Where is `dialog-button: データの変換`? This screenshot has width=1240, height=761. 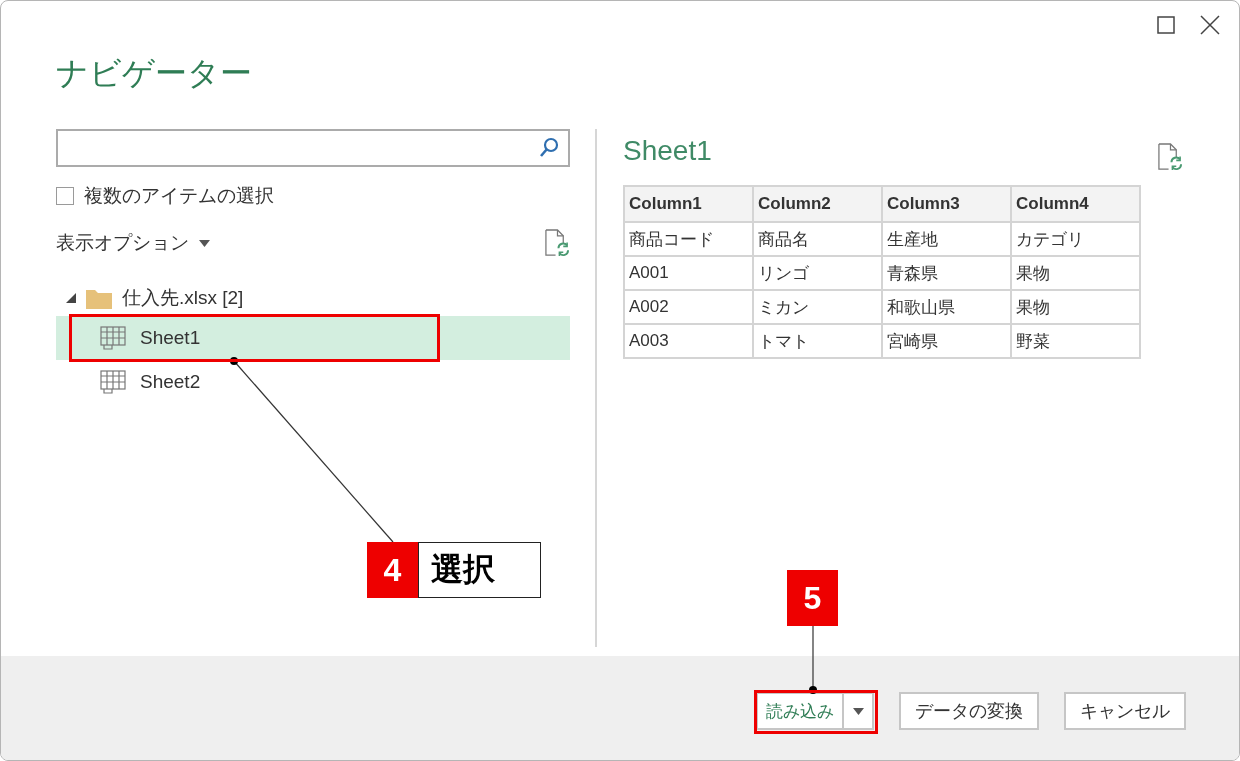
dialog-button: データの変換 is located at coordinates (969, 711).